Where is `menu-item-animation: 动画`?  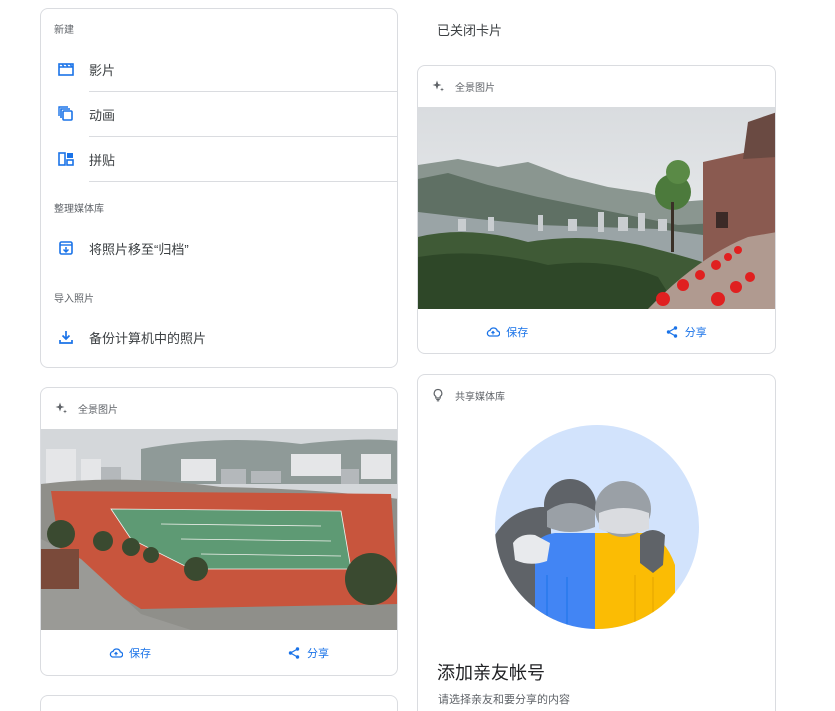 menu-item-animation: 动画 is located at coordinates (219, 114).